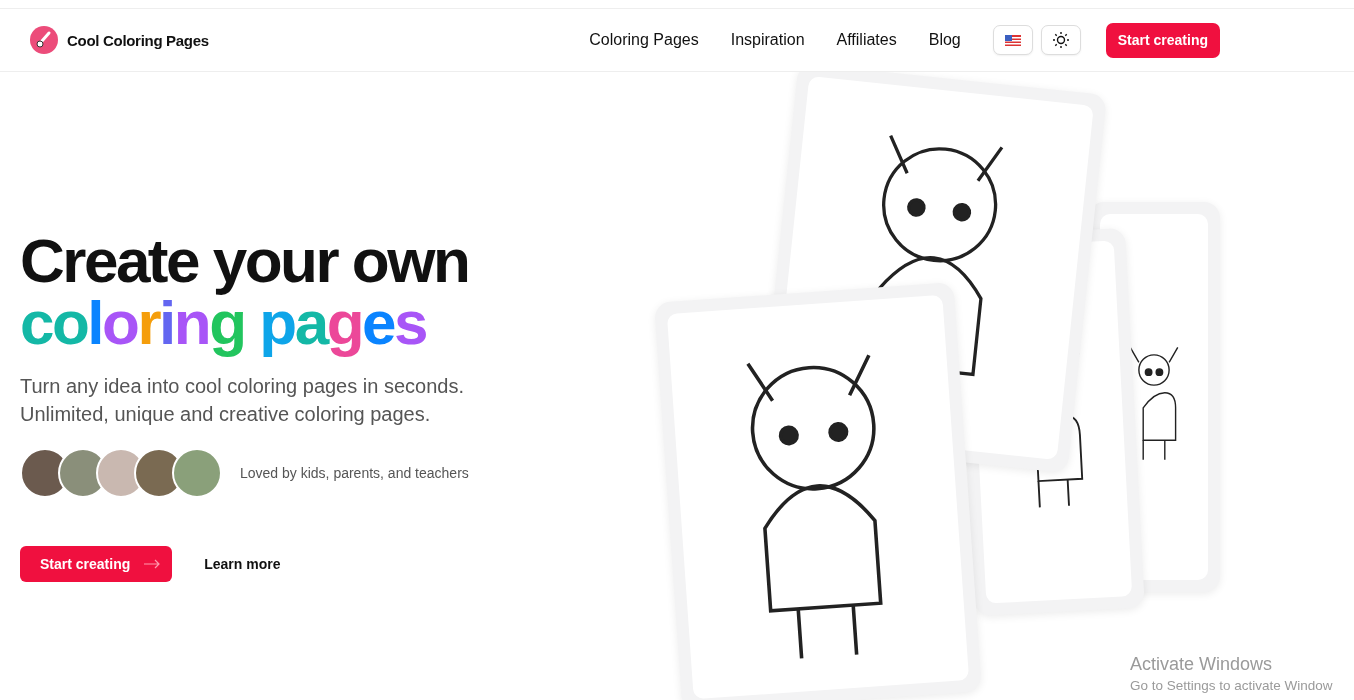 This screenshot has height=700, width=1354. Describe the element at coordinates (44, 40) in the screenshot. I see `paintbrush-logo-icon` at that location.